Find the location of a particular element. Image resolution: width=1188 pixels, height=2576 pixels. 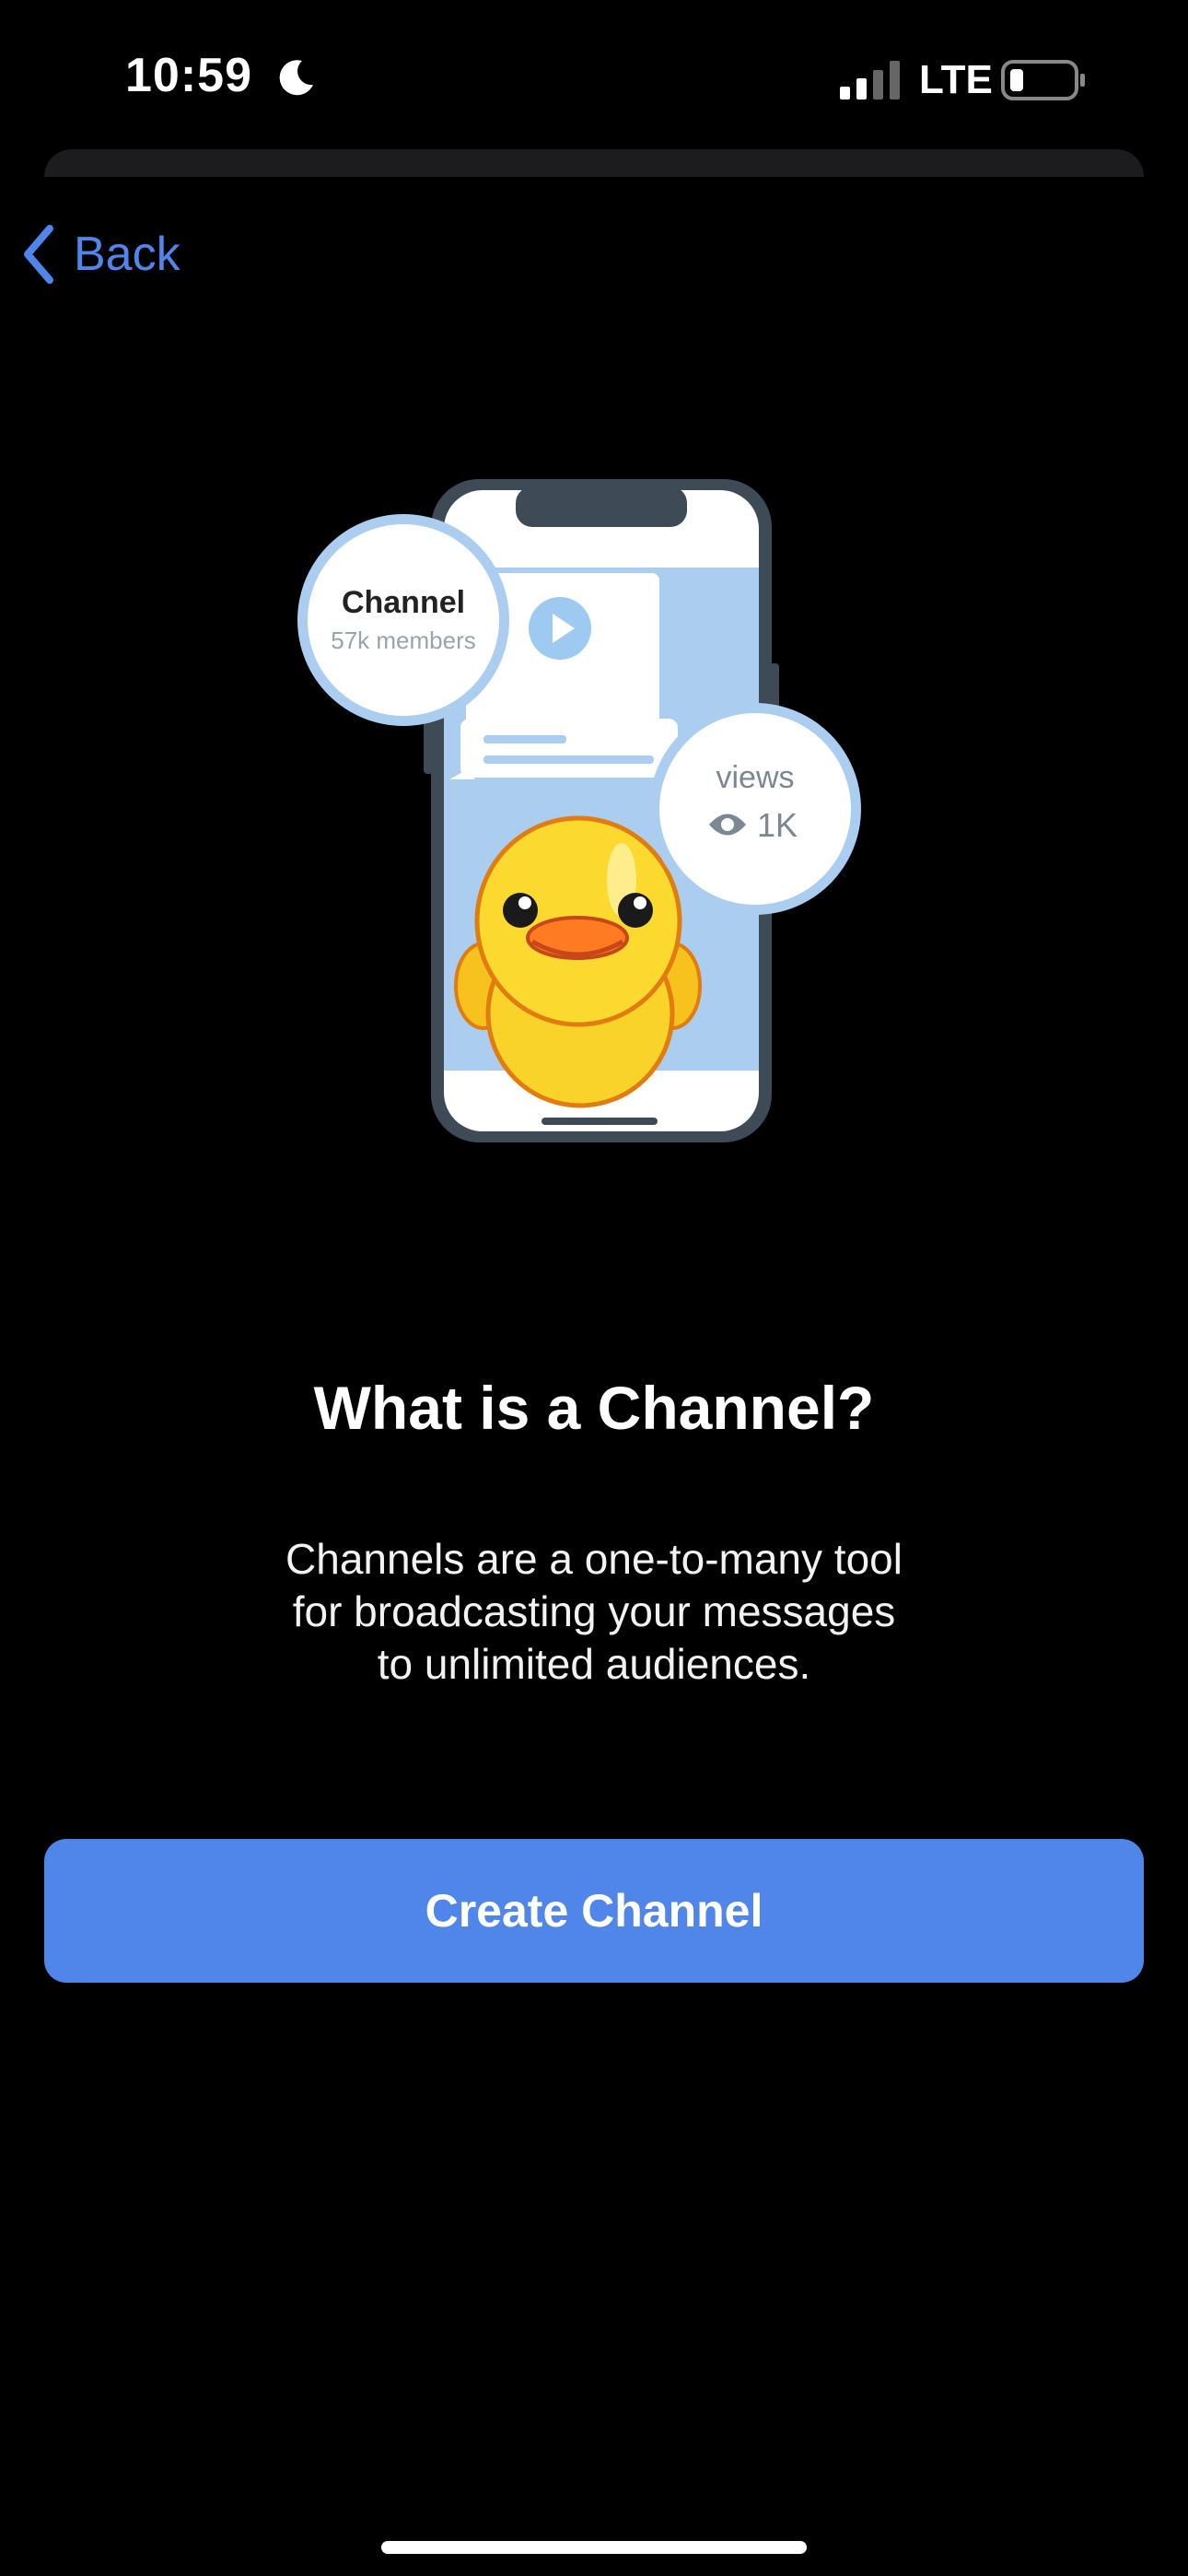

signal-icon is located at coordinates (870, 80).